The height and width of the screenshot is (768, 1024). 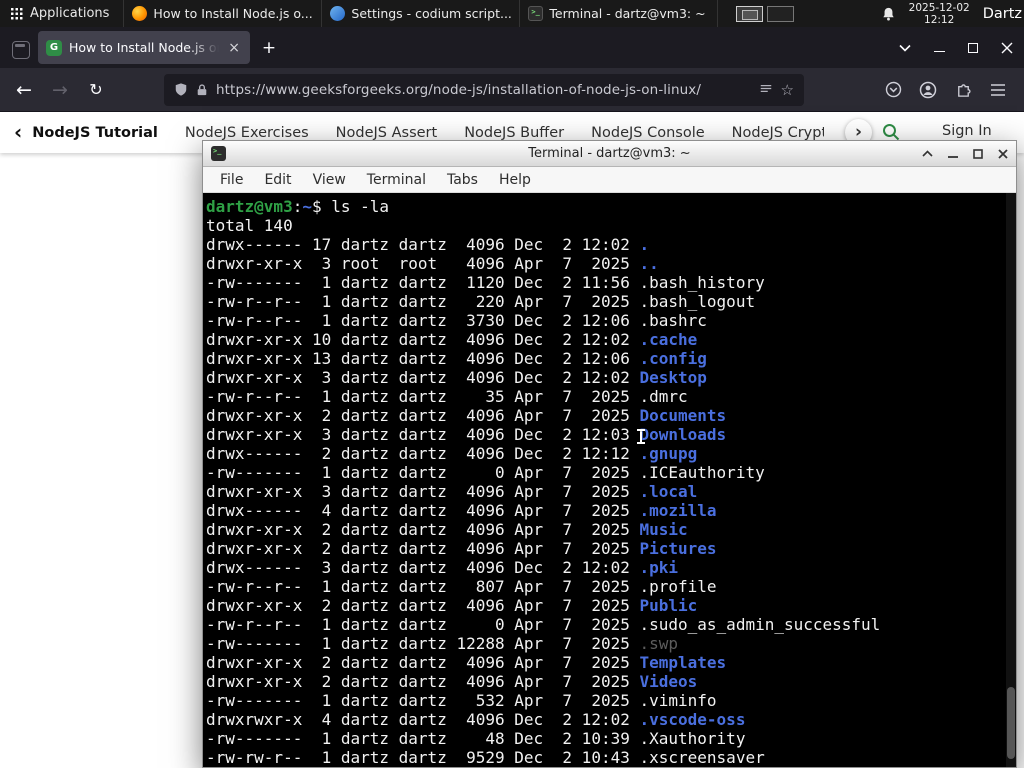 I want to click on file-name: Music, so click(x=663, y=529).